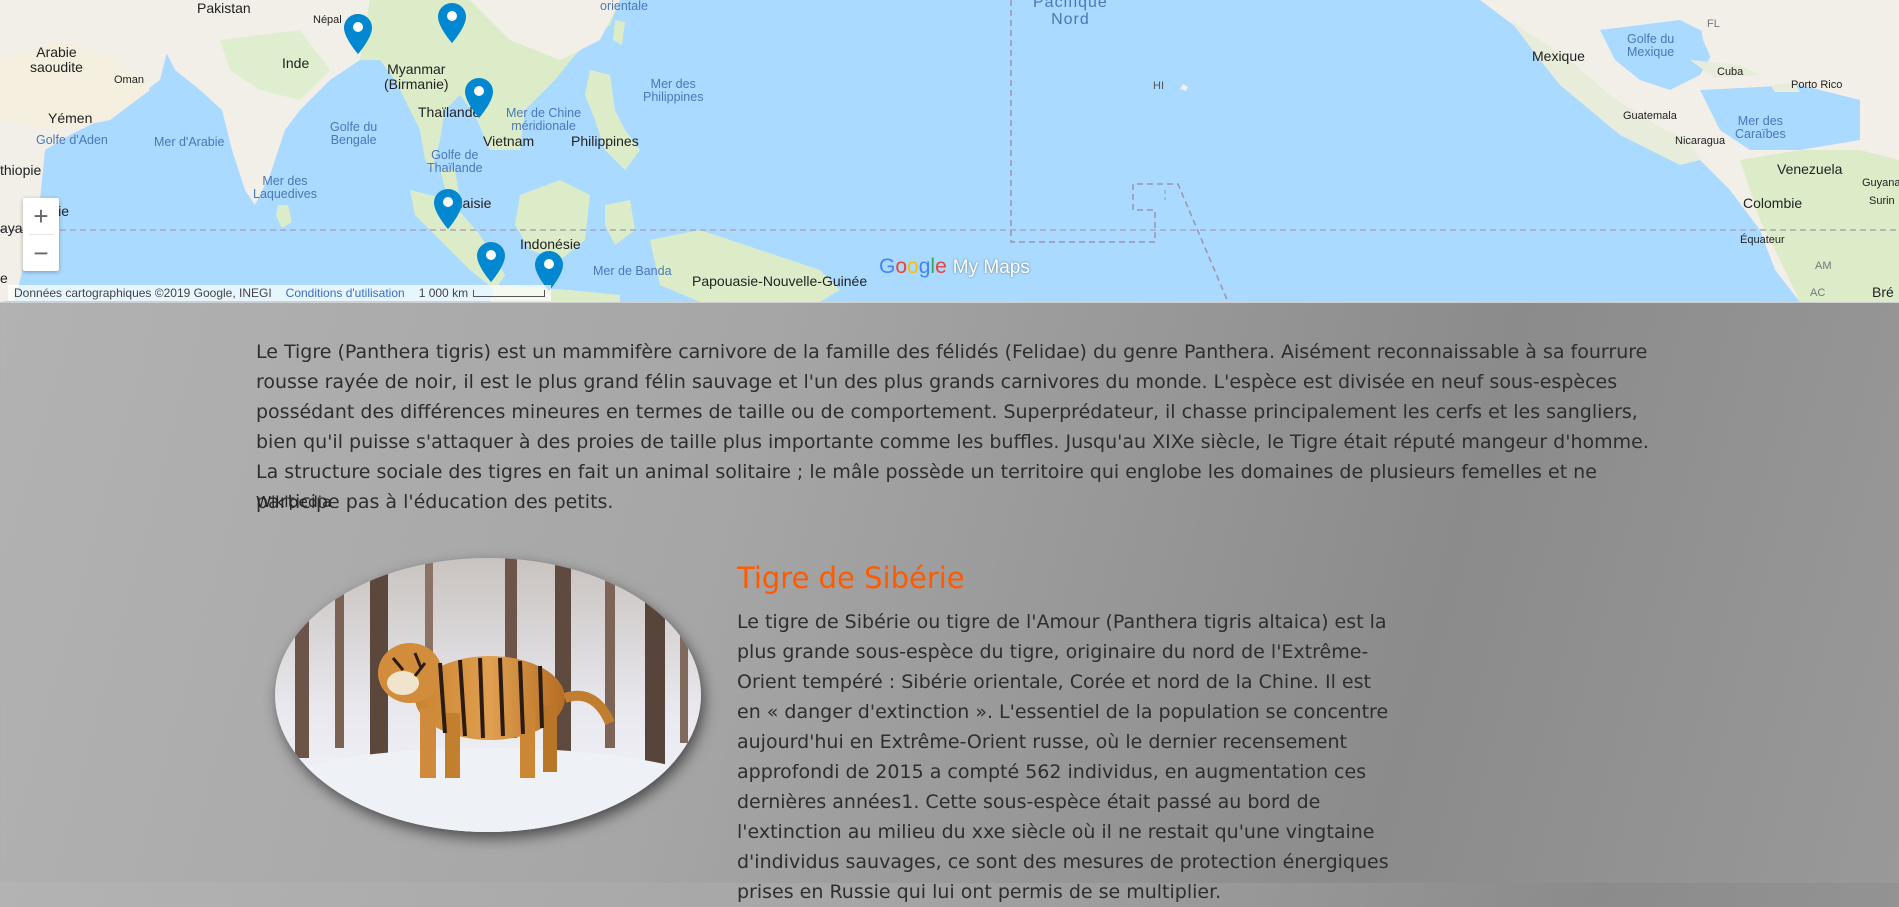  What do you see at coordinates (509, 141) in the screenshot?
I see `map-label-vietnam: Vietnam` at bounding box center [509, 141].